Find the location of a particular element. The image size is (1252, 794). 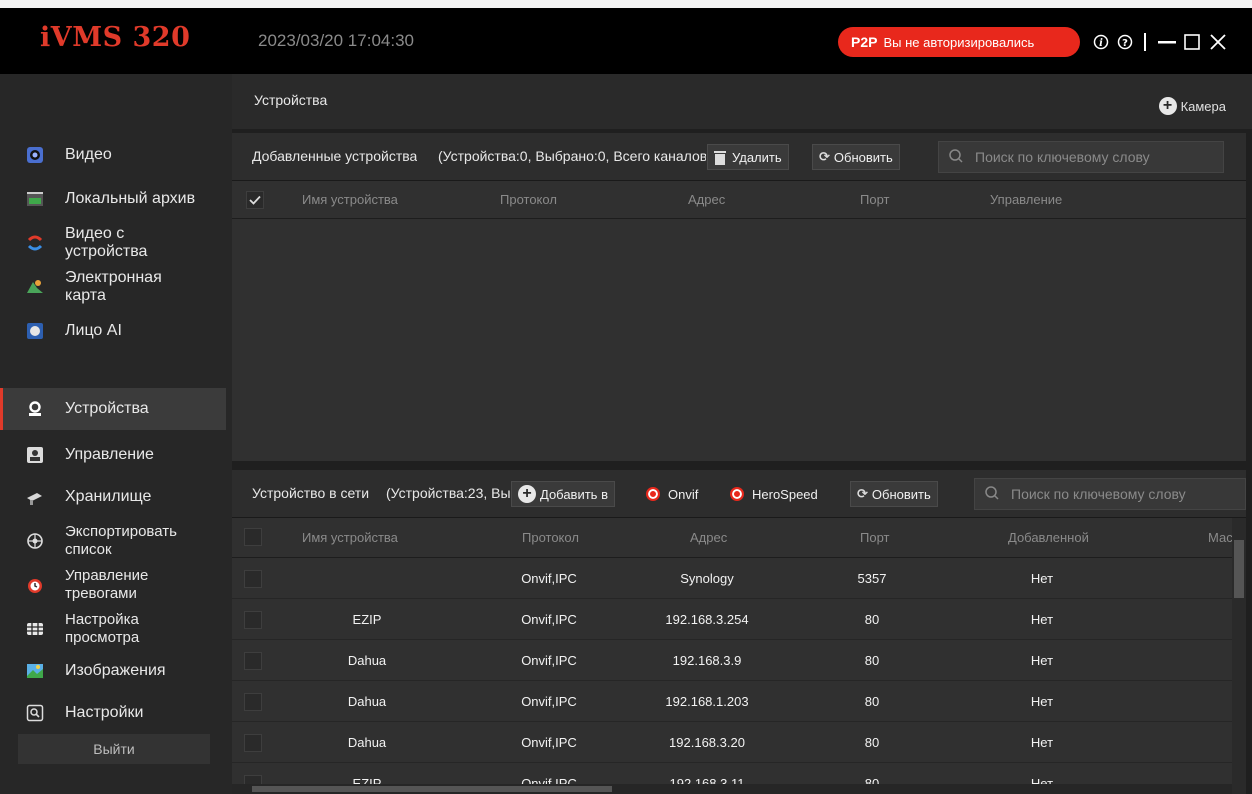

cell-address: 192.168.3.254 is located at coordinates (707, 619).